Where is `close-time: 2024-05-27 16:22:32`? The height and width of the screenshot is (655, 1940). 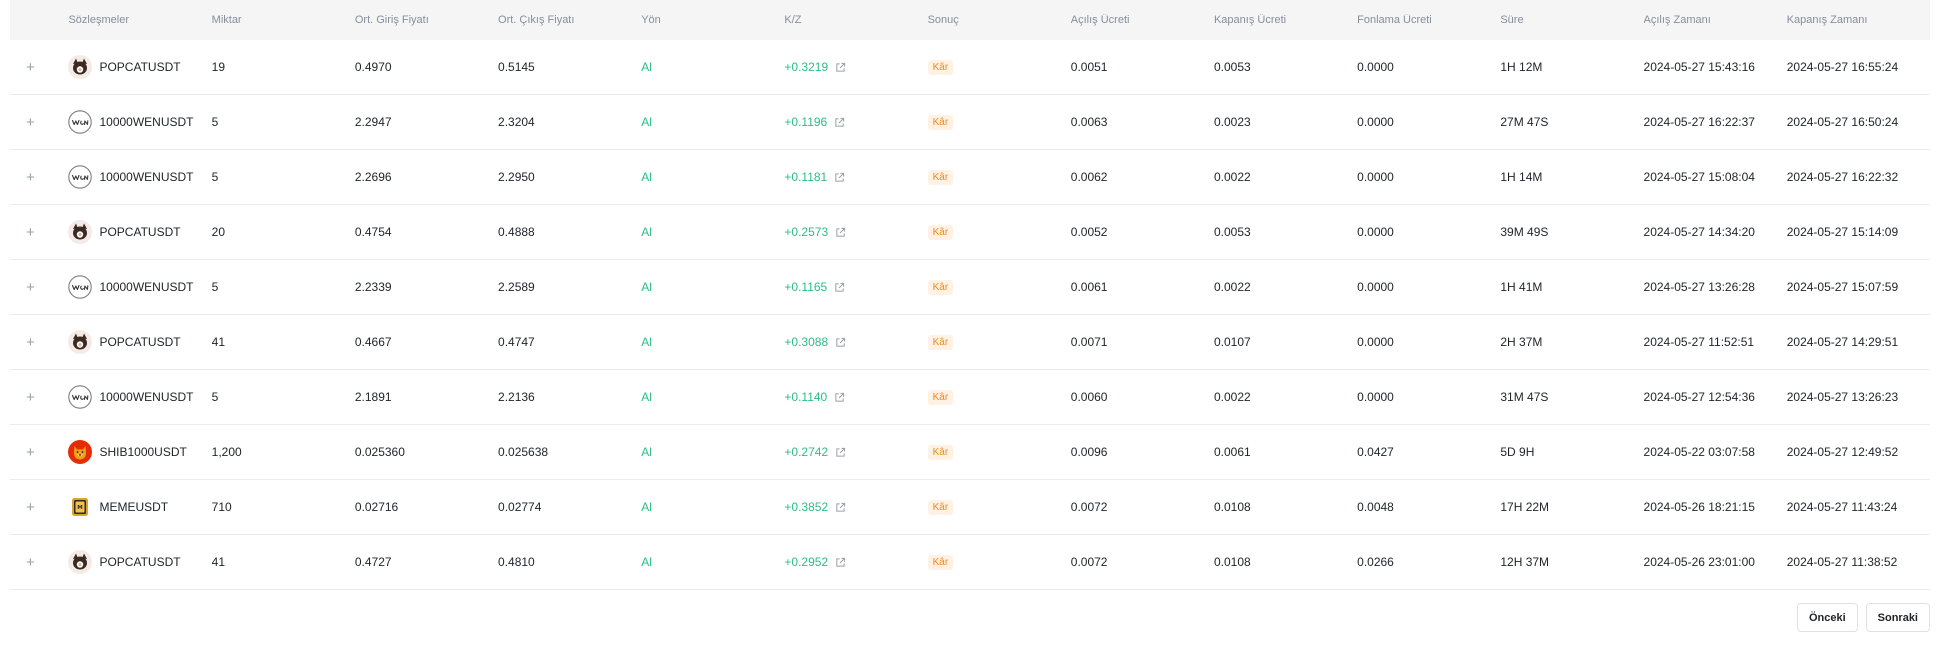
close-time: 2024-05-27 16:22:32 is located at coordinates (1842, 177).